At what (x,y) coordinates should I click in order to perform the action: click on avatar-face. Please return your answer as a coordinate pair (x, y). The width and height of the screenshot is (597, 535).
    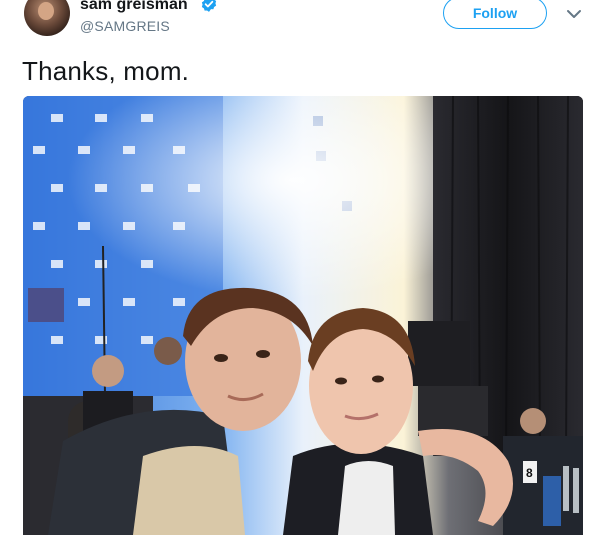
    Looking at the image, I should click on (46, 11).